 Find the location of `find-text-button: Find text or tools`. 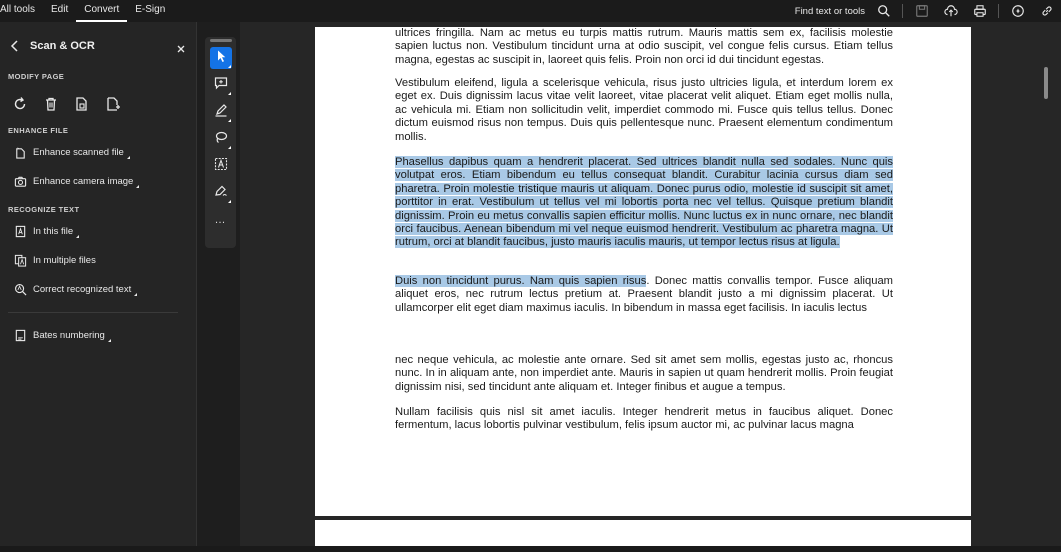

find-text-button: Find text or tools is located at coordinates (830, 11).